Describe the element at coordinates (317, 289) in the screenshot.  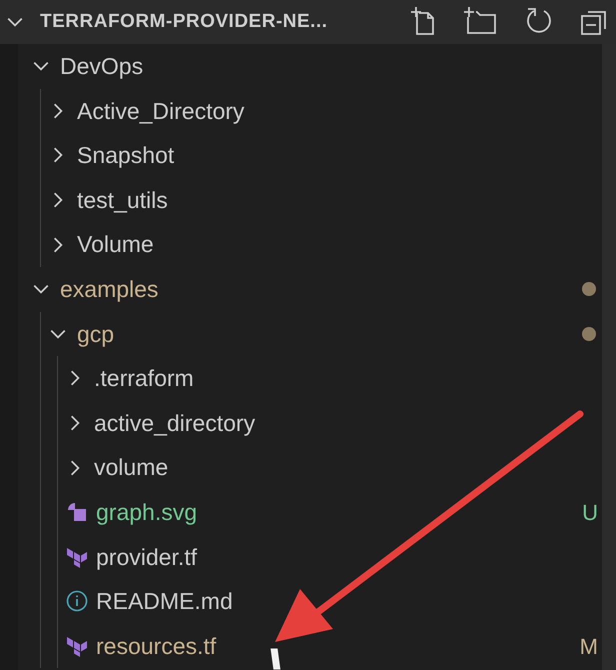
I see `folder-item: examples` at that location.